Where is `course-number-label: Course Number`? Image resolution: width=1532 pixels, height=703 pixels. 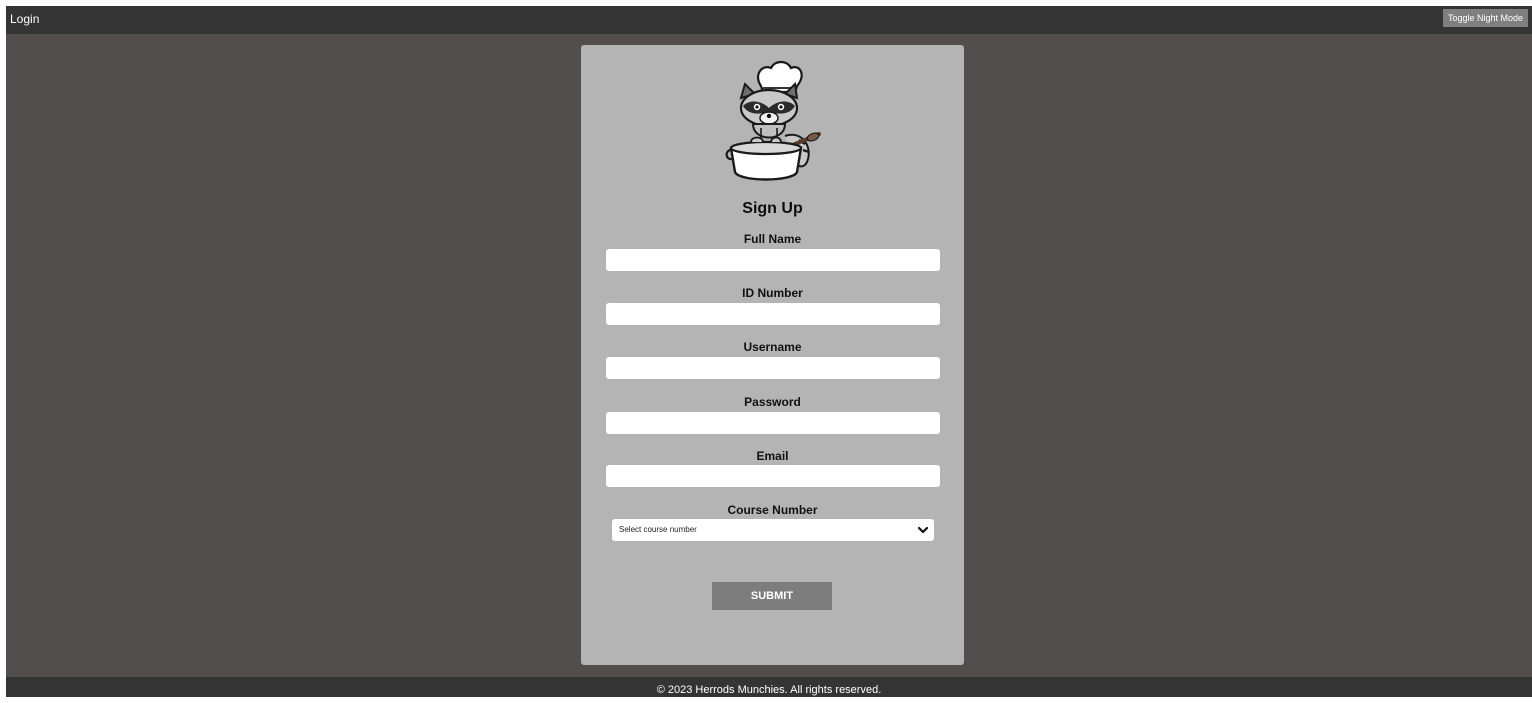 course-number-label: Course Number is located at coordinates (772, 510).